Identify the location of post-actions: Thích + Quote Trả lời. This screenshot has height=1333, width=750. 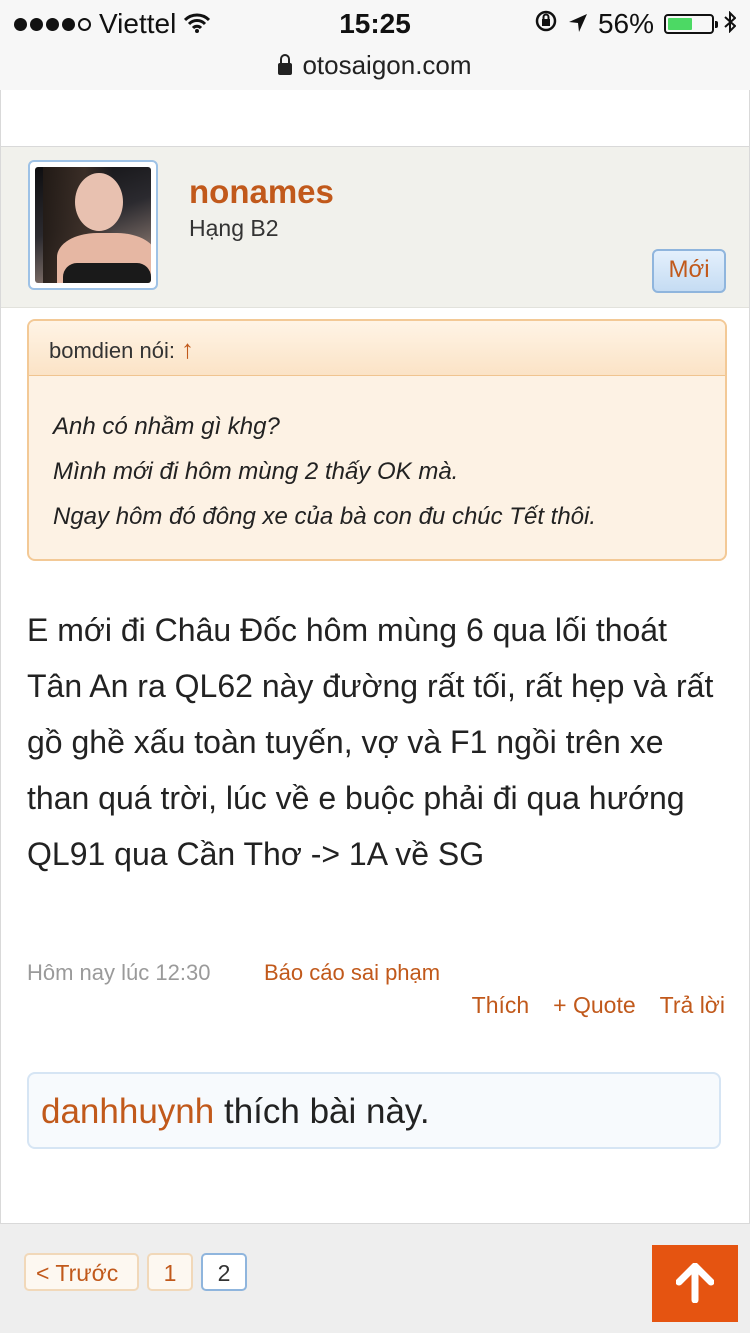
(598, 1005).